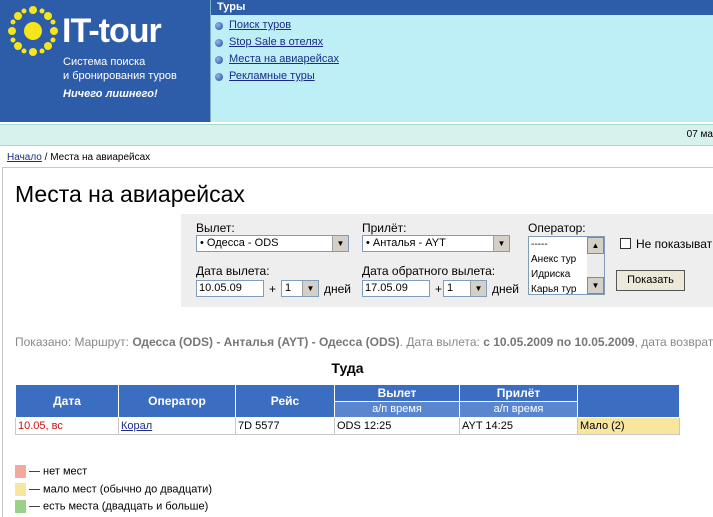 The width and height of the screenshot is (713, 517). I want to click on sun-logo-icon, so click(33, 31).